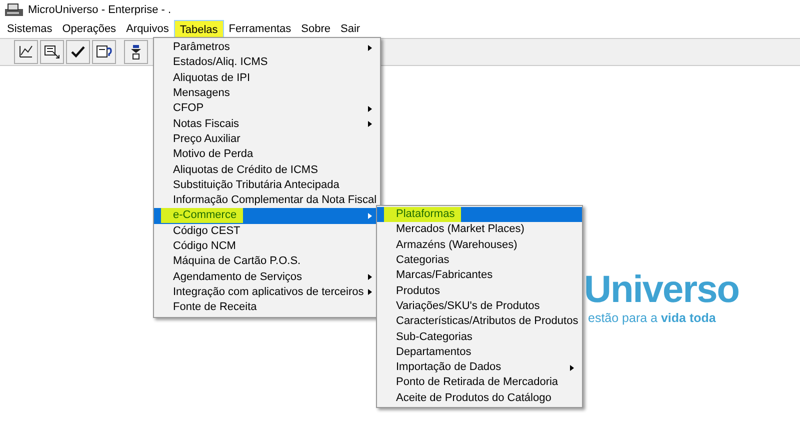 This screenshot has width=800, height=439. I want to click on menu-item: Substituição Tributária Antecipada, so click(267, 185).